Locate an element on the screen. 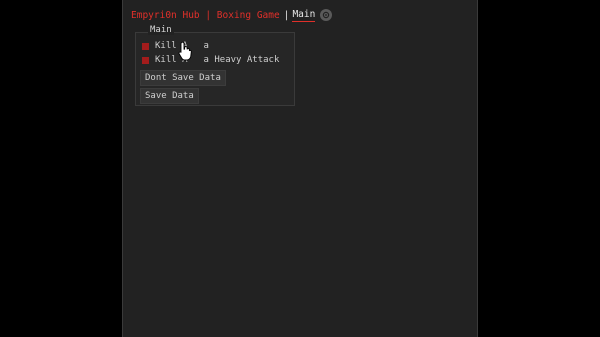 The width and height of the screenshot is (600, 337). title-bar: Empyri0n Hub | Boxing Game | Main is located at coordinates (232, 15).